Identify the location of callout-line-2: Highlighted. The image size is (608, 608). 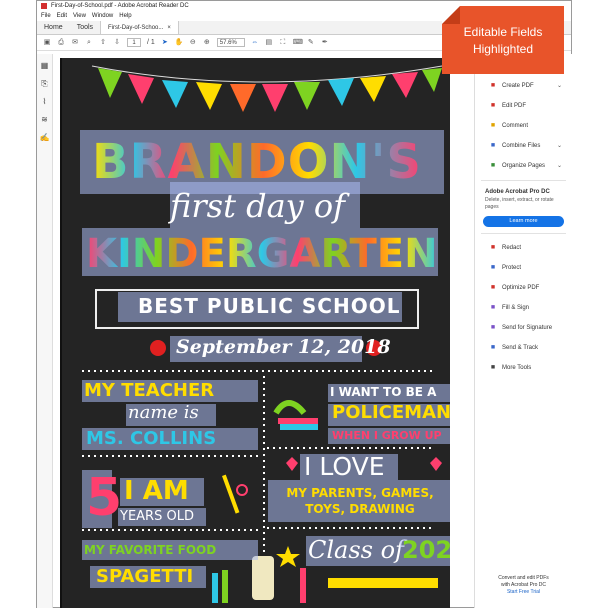
(503, 49).